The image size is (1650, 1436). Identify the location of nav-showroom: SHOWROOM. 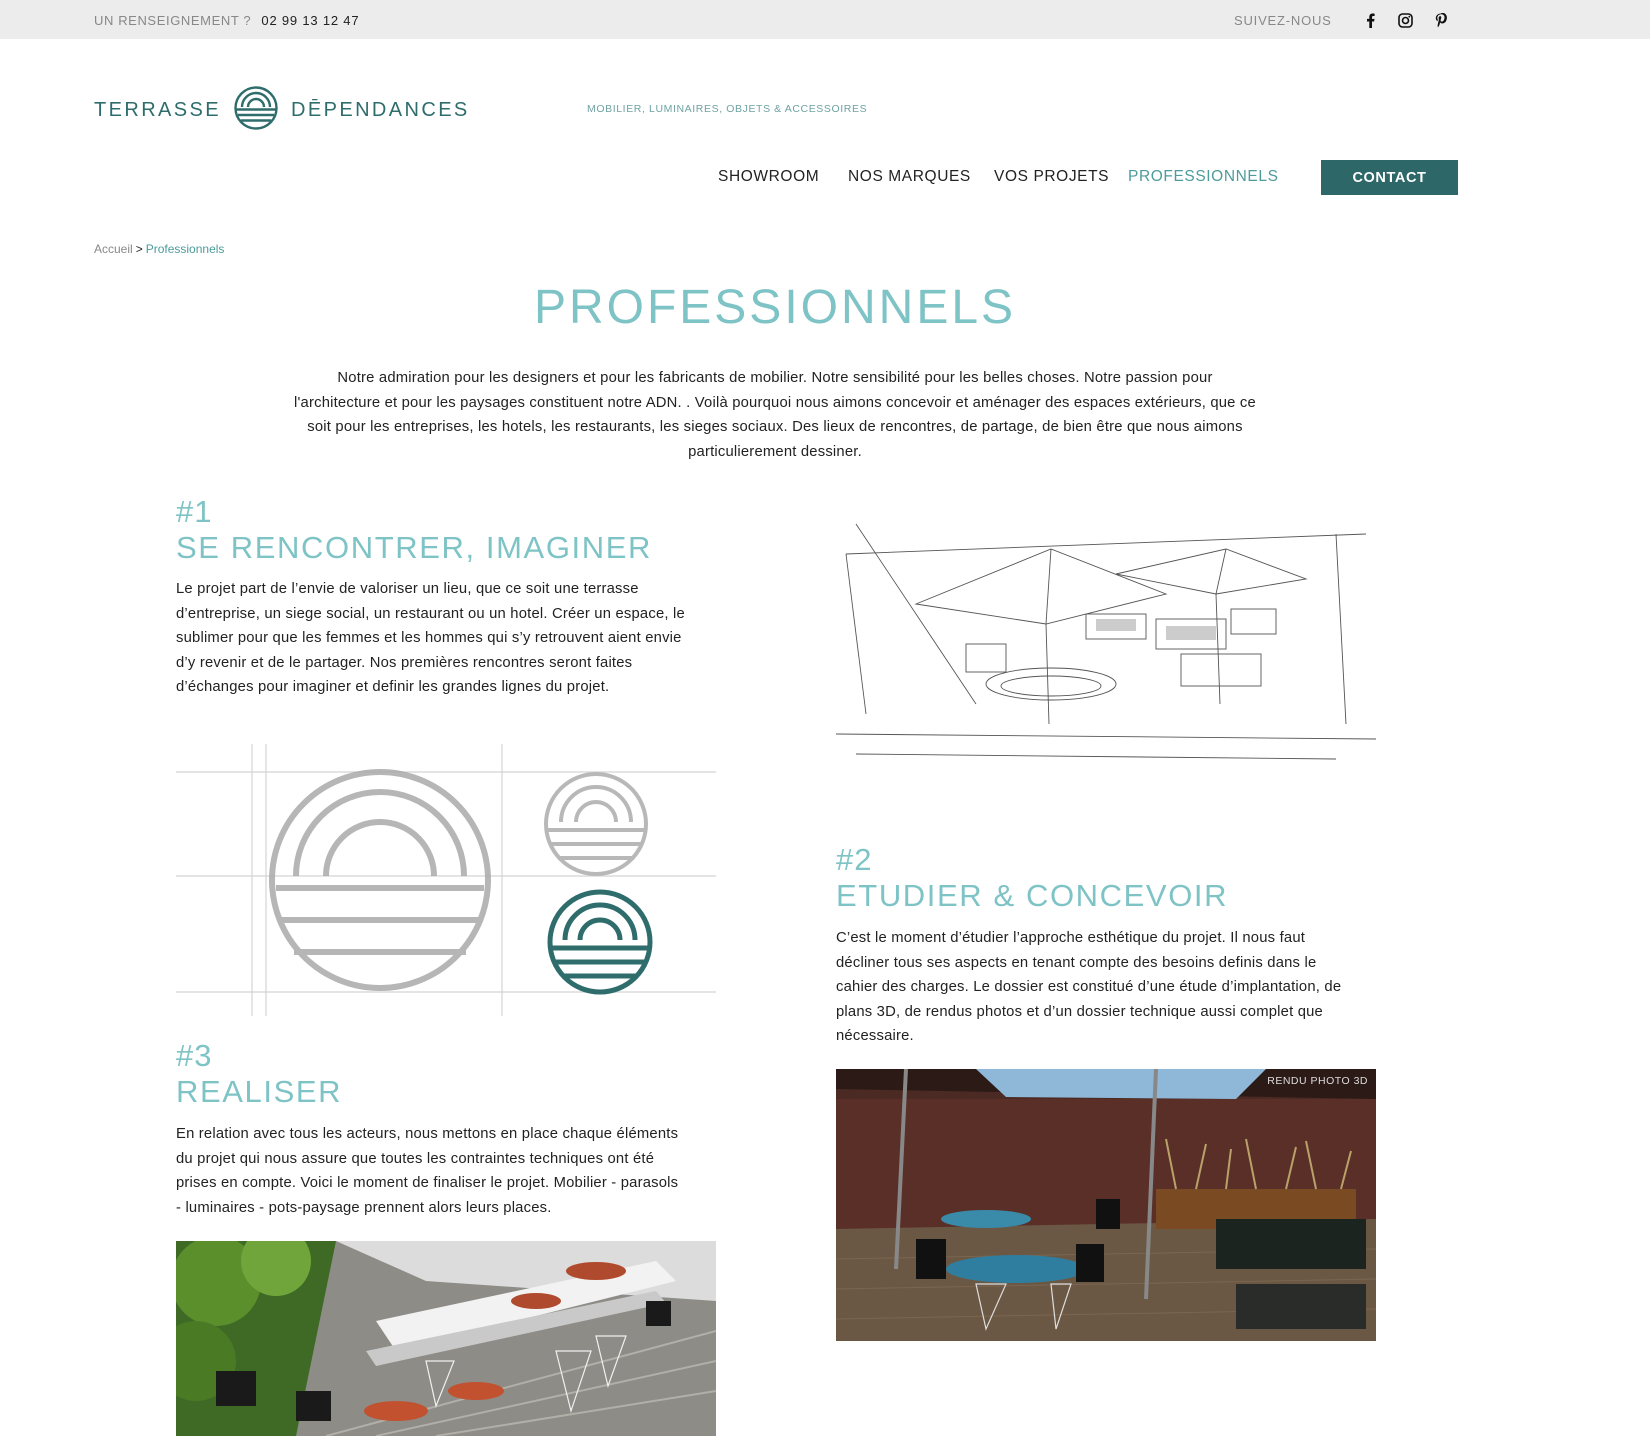
(768, 177).